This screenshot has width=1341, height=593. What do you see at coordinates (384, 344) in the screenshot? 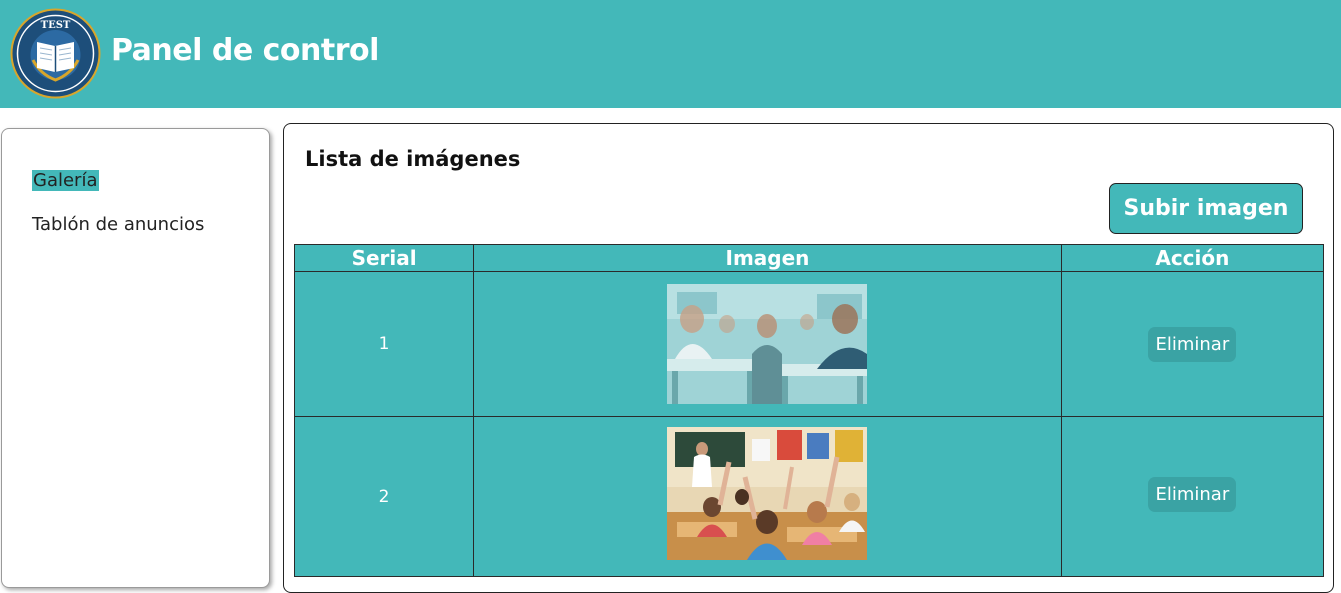
I see `serial-cell: 1` at bounding box center [384, 344].